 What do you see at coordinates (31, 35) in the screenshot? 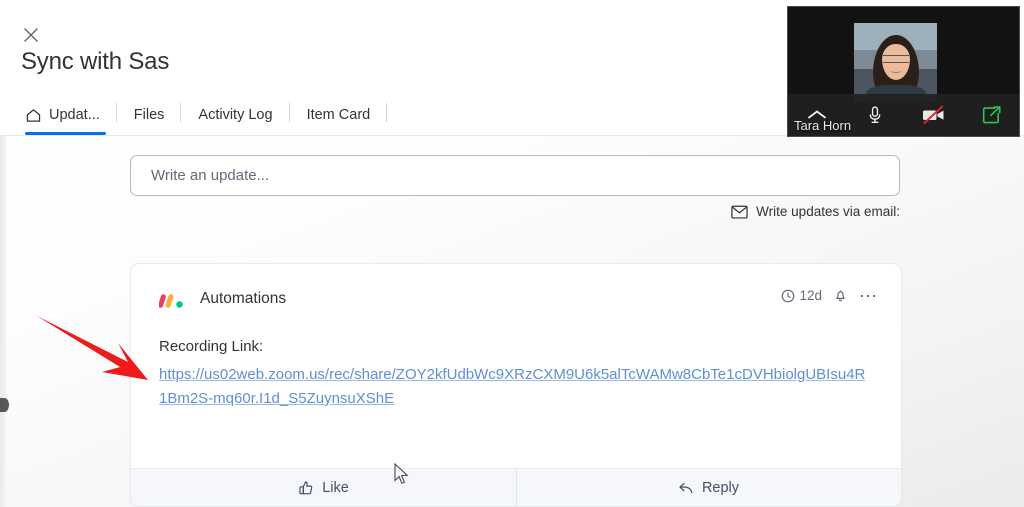
I see `close-icon` at bounding box center [31, 35].